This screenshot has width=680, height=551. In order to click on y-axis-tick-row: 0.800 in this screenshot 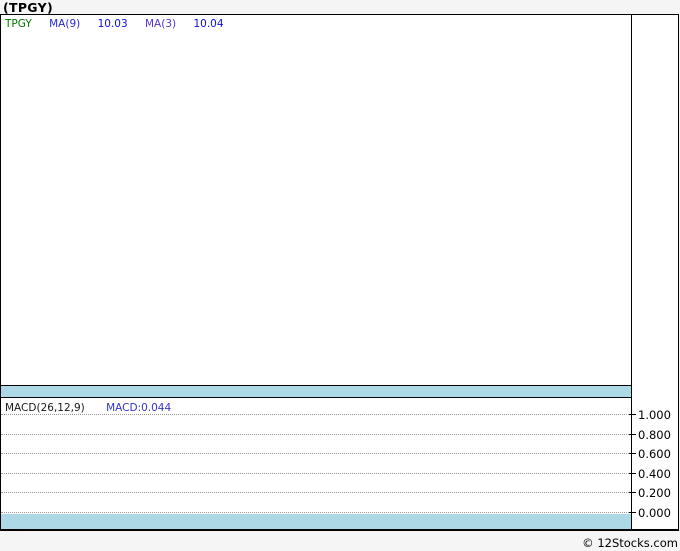, I will do `click(653, 434)`.